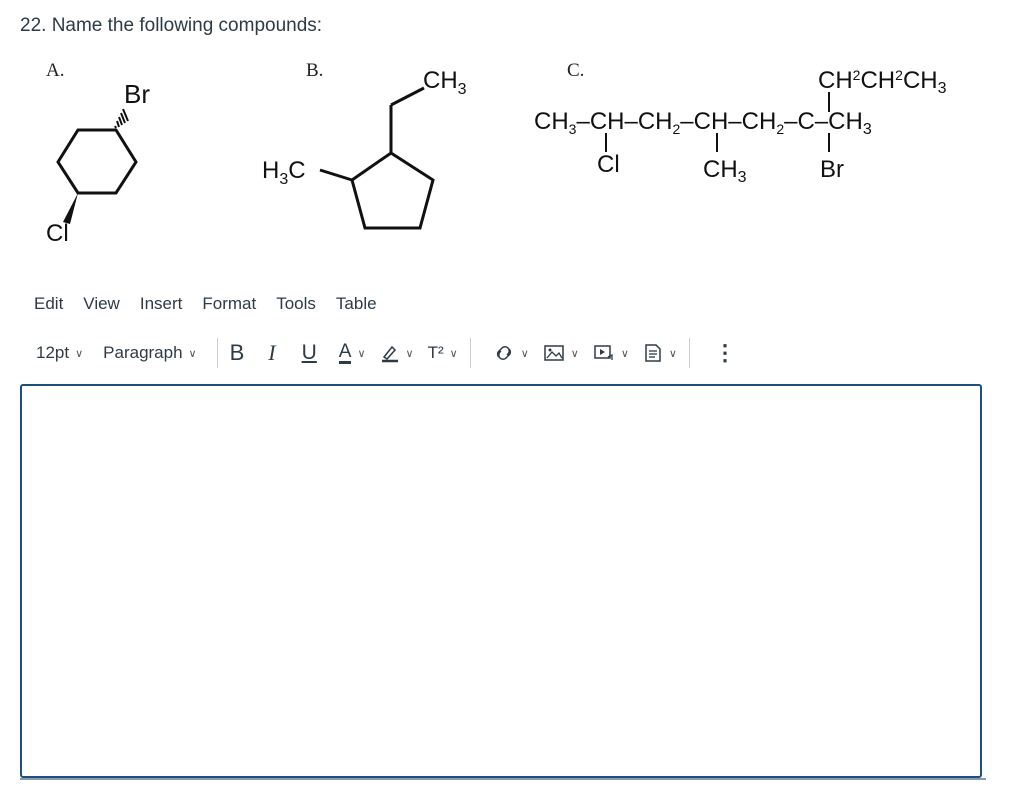 The image size is (1020, 788). I want to click on compound-a-br: Br, so click(137, 94).